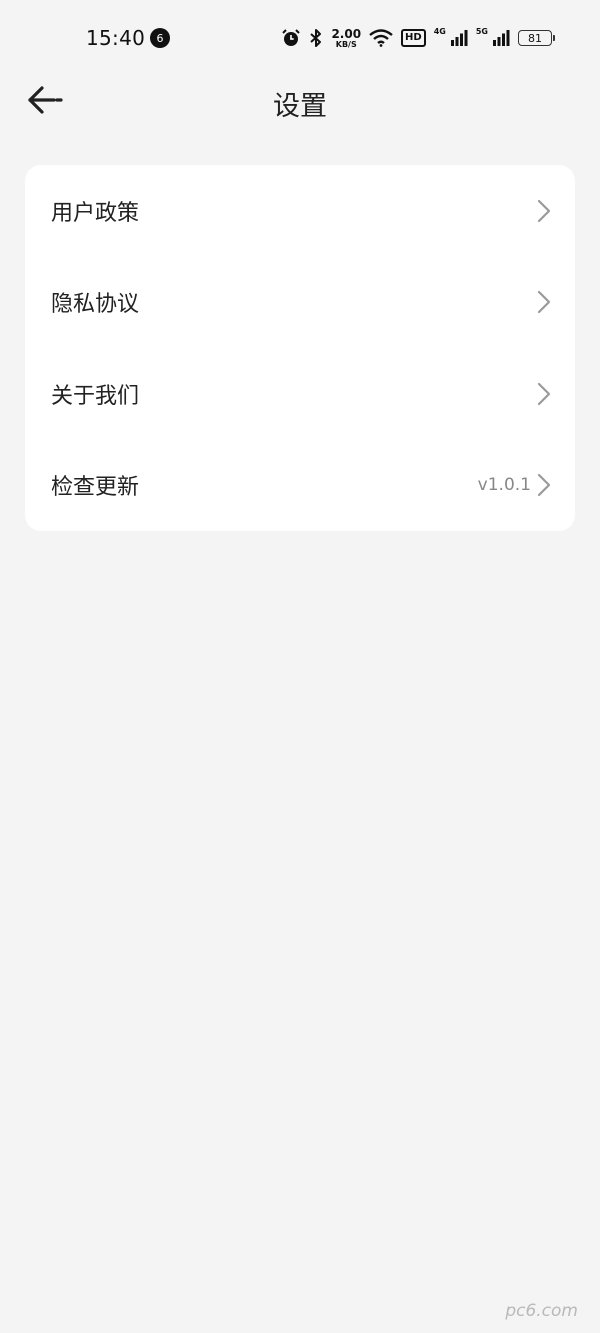  I want to click on signal-5g-icon, so click(501, 38).